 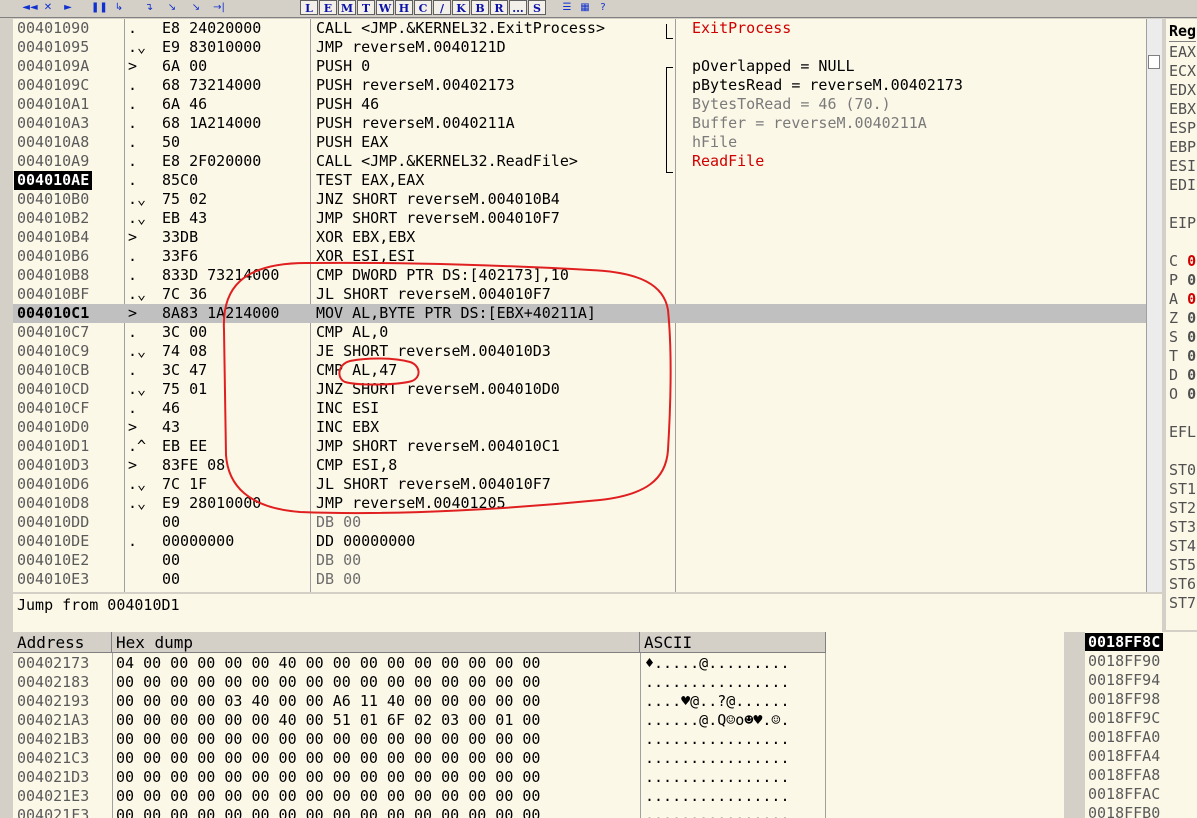 What do you see at coordinates (461, 7) in the screenshot?
I see `toolbar-button-k: K` at bounding box center [461, 7].